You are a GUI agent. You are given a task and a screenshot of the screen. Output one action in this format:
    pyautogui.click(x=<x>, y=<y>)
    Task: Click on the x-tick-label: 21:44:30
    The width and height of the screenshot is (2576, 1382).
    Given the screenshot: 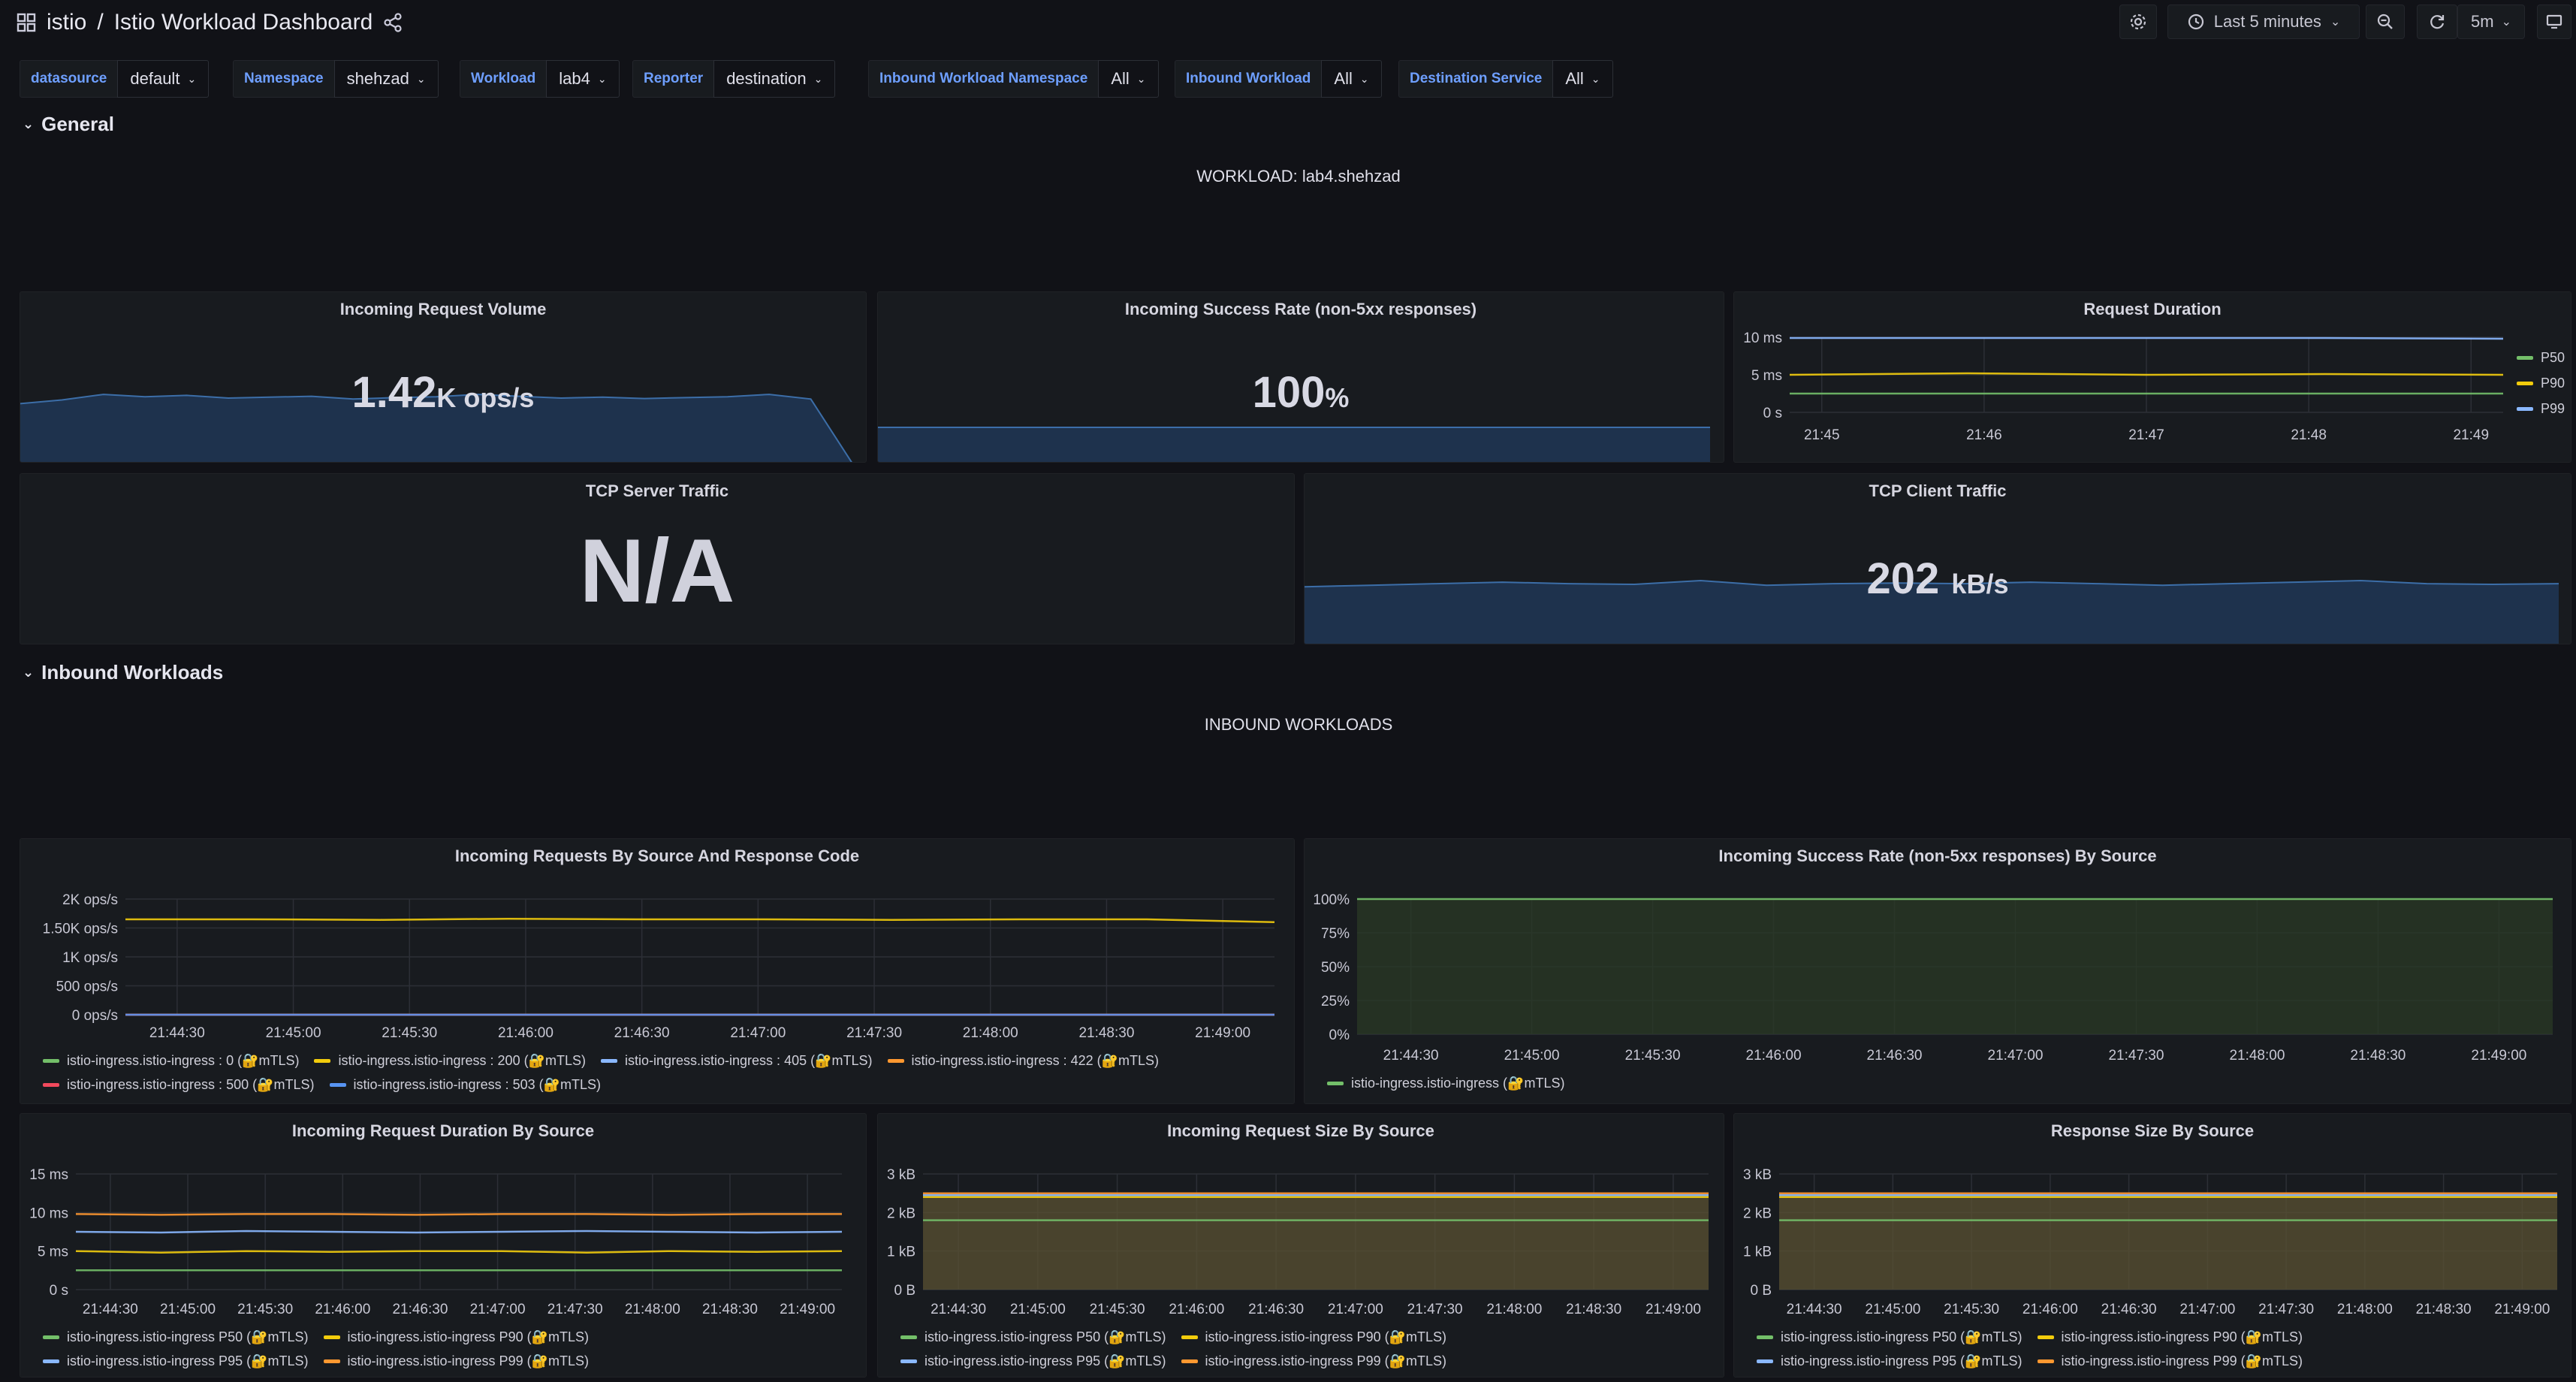 What is the action you would take?
    pyautogui.click(x=177, y=1033)
    